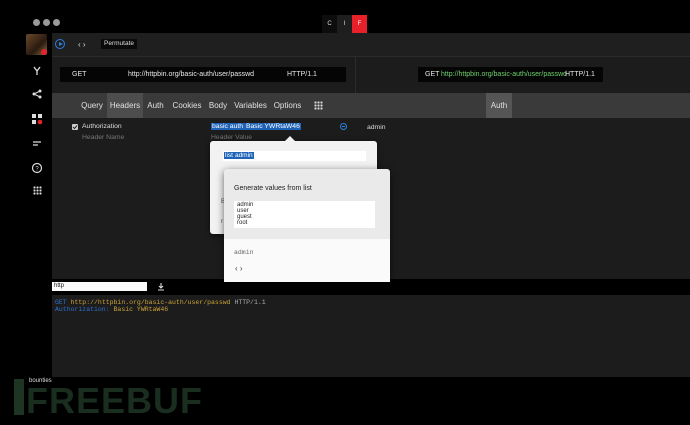 The image size is (690, 425). I want to click on mode-selector: Permutate, so click(119, 44).